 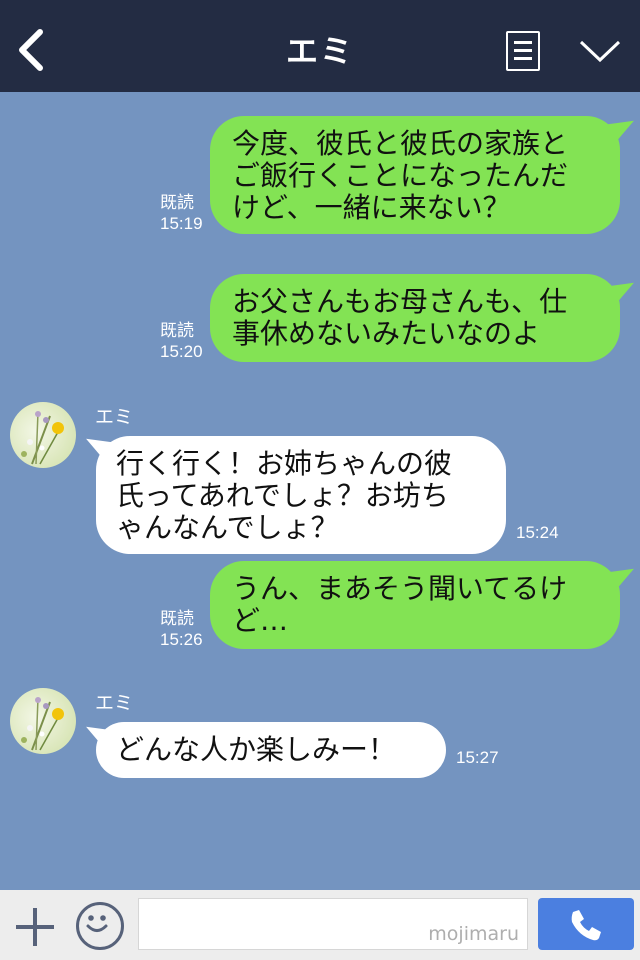 What do you see at coordinates (415, 318) in the screenshot?
I see `message-bubble-sent: お父さんもお母さんも、仕 事休めないみたいなのよ` at bounding box center [415, 318].